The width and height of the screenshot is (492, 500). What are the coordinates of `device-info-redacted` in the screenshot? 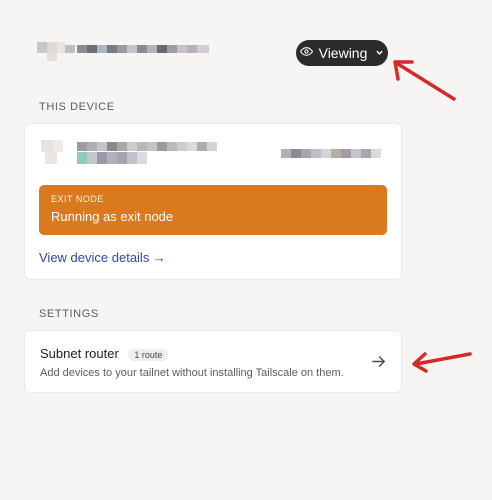 It's located at (213, 155).